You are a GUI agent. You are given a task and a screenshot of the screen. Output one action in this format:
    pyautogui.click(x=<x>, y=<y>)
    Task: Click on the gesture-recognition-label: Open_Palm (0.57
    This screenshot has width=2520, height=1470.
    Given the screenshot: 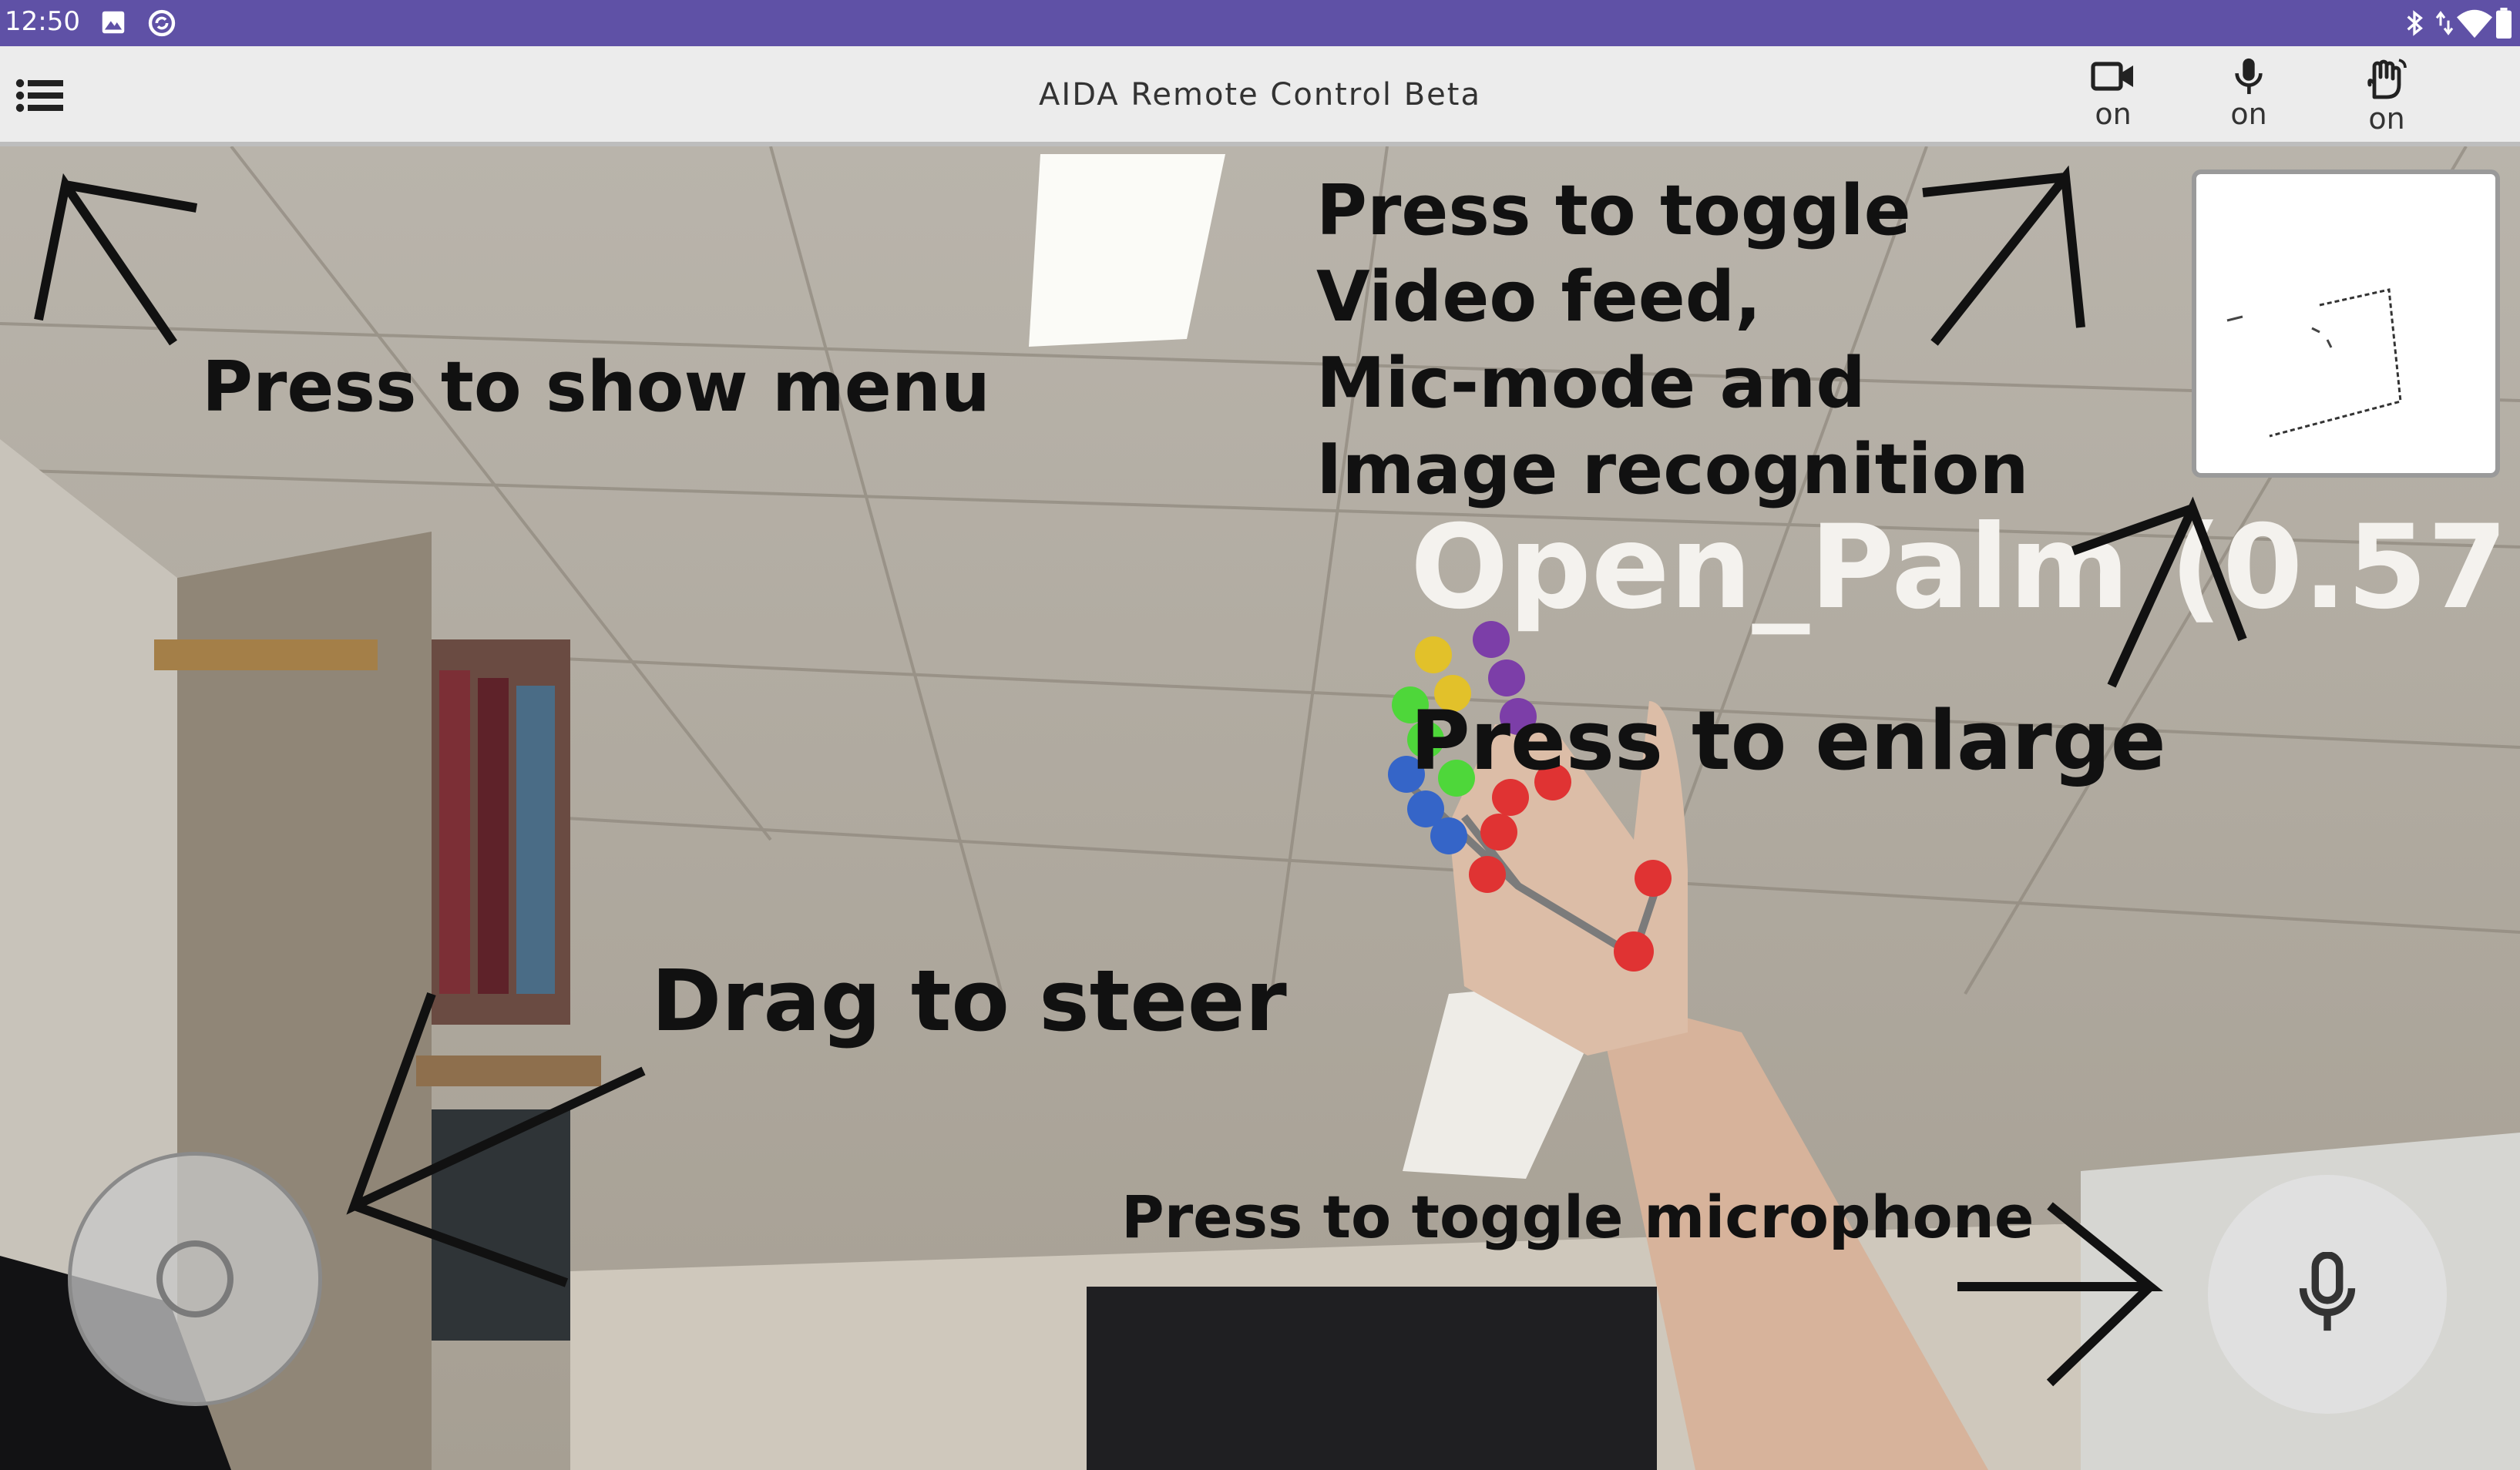 What is the action you would take?
    pyautogui.click(x=1959, y=568)
    